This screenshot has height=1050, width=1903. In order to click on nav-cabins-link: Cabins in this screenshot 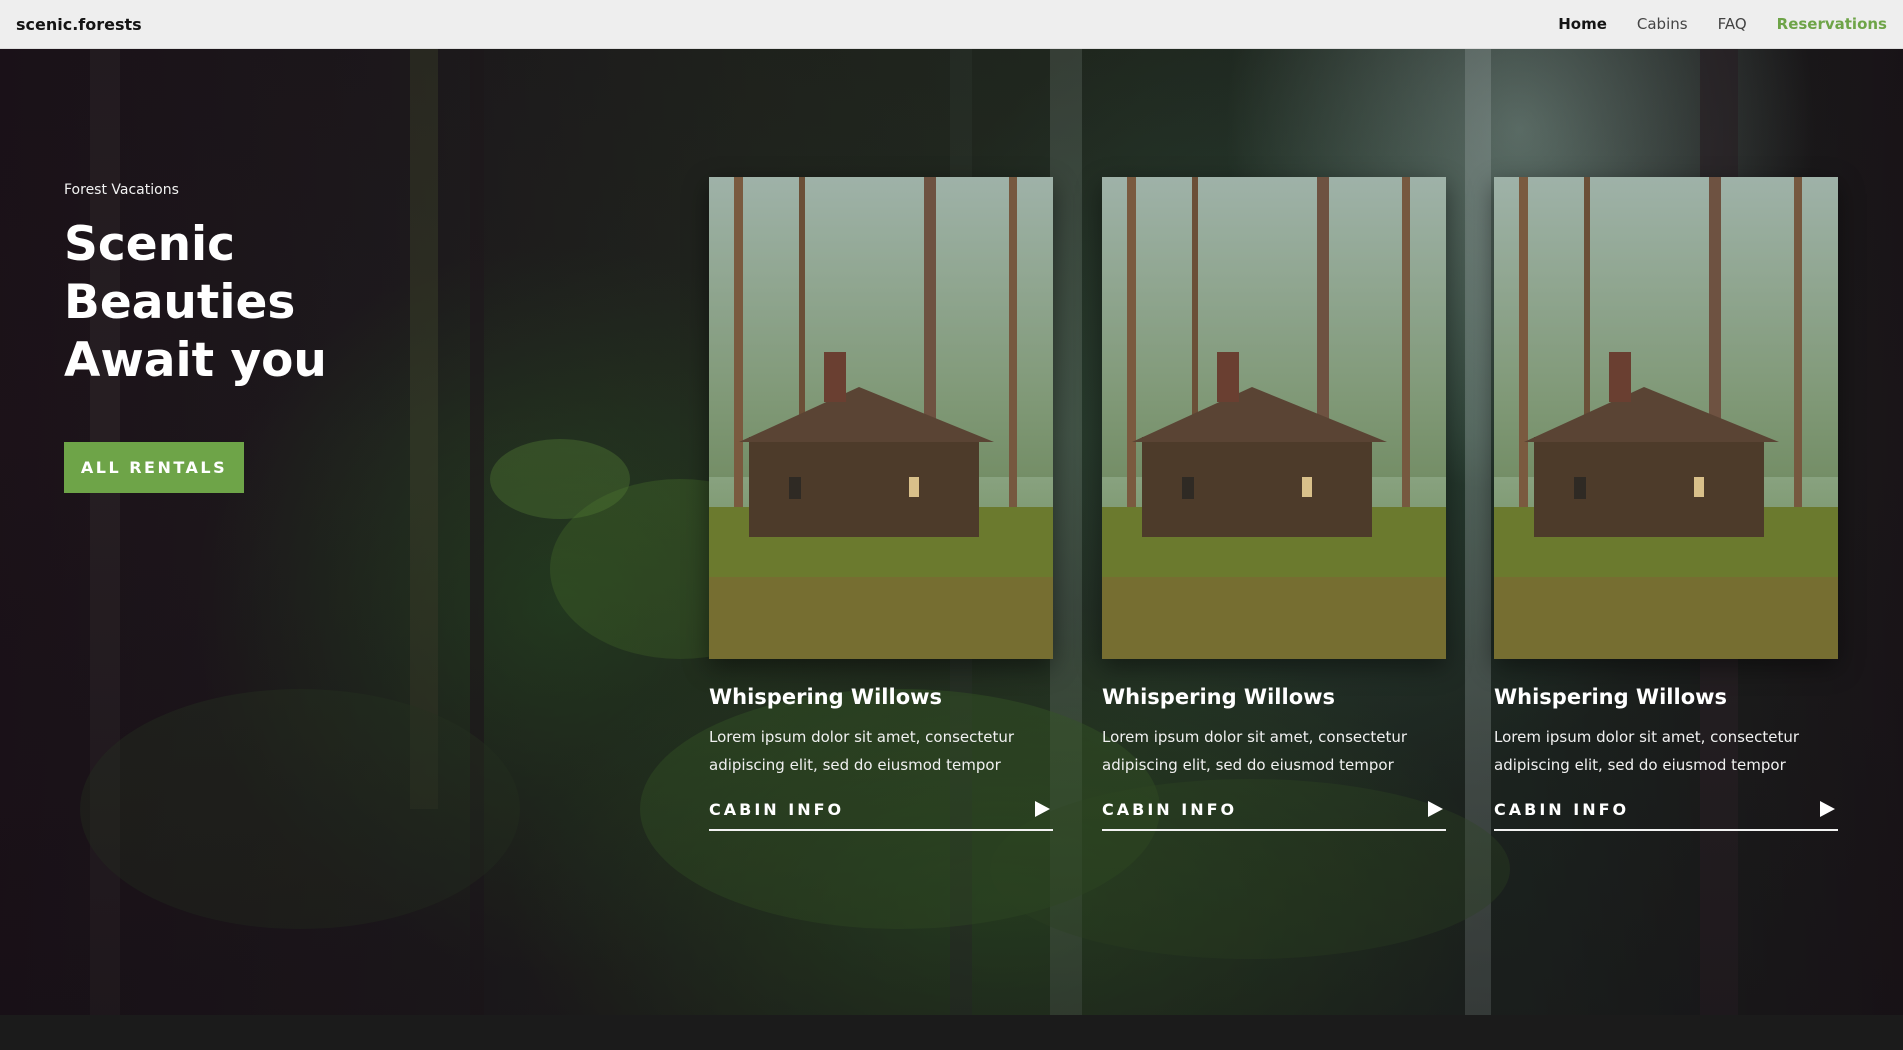, I will do `click(1662, 24)`.